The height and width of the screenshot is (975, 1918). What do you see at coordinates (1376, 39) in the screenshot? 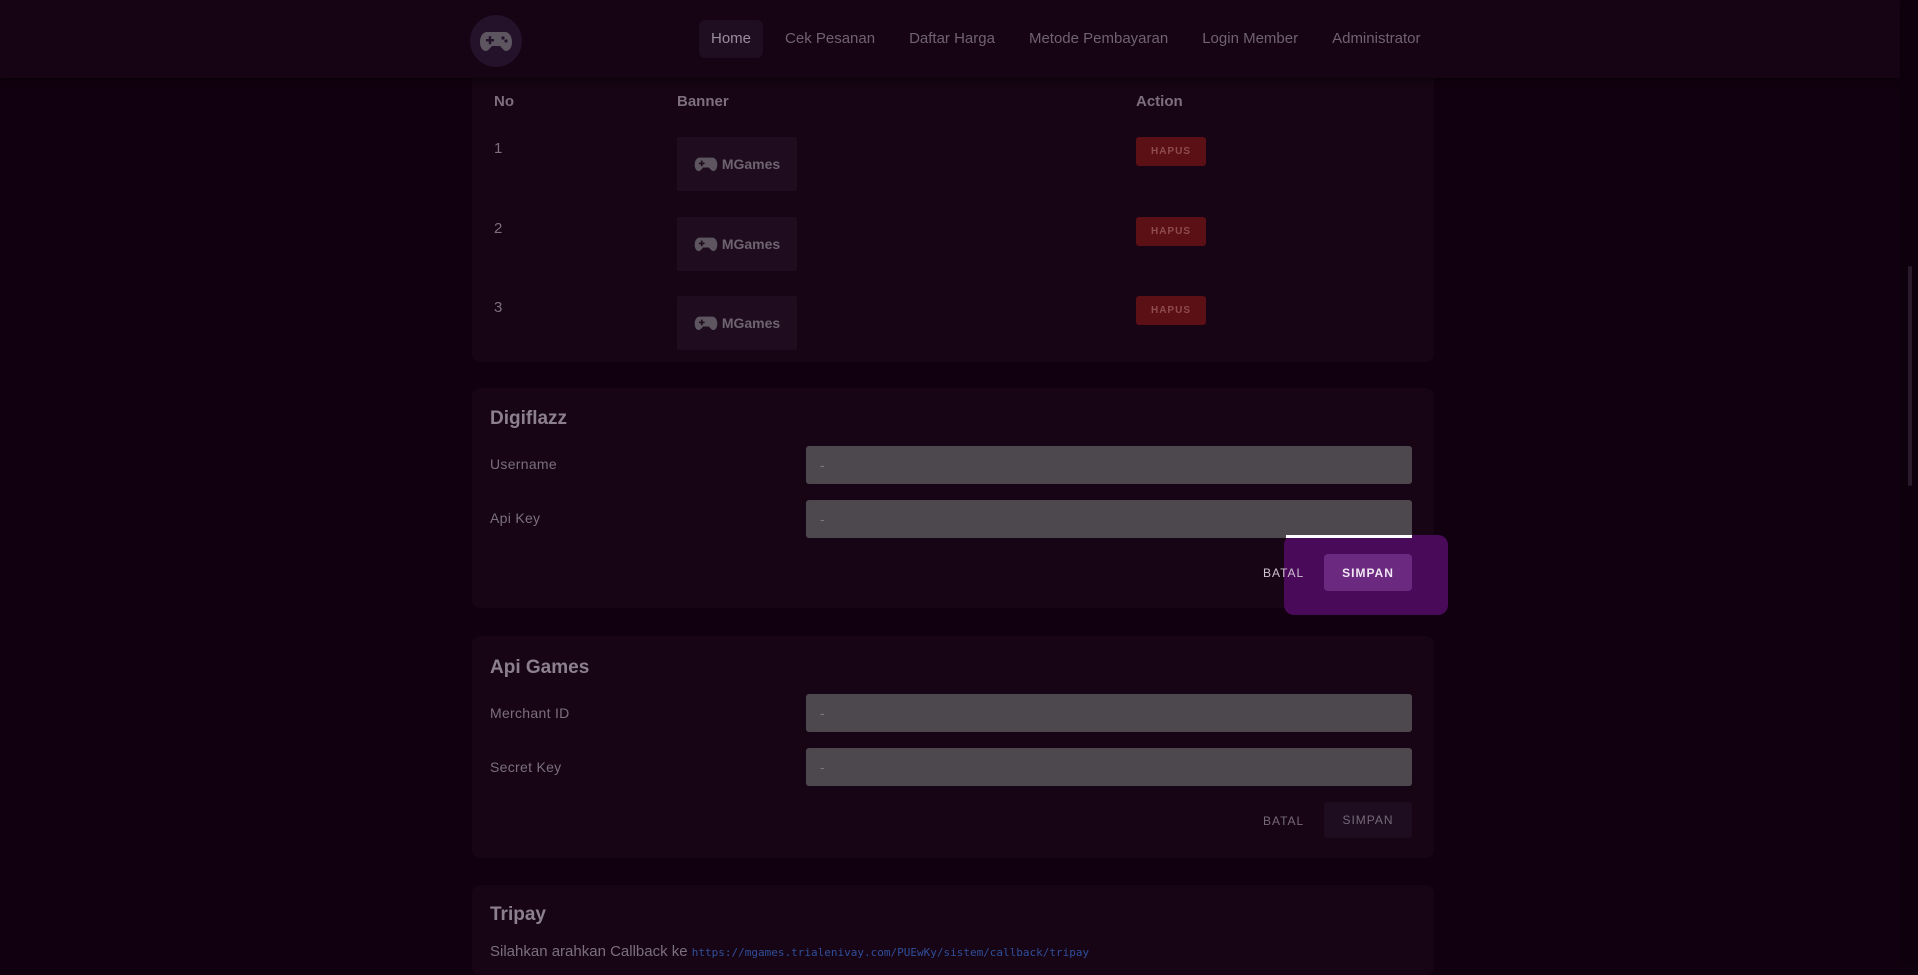
I see `nav-administrator: Administrator` at bounding box center [1376, 39].